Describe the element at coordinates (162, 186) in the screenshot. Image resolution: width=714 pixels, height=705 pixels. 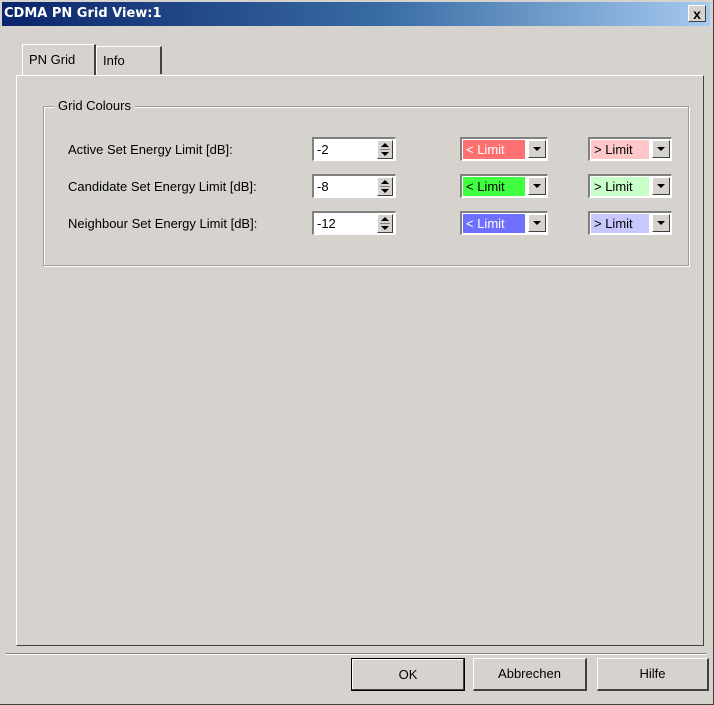
I see `candidate-set-label: Candidate Set Energy Limit [dB]:` at that location.